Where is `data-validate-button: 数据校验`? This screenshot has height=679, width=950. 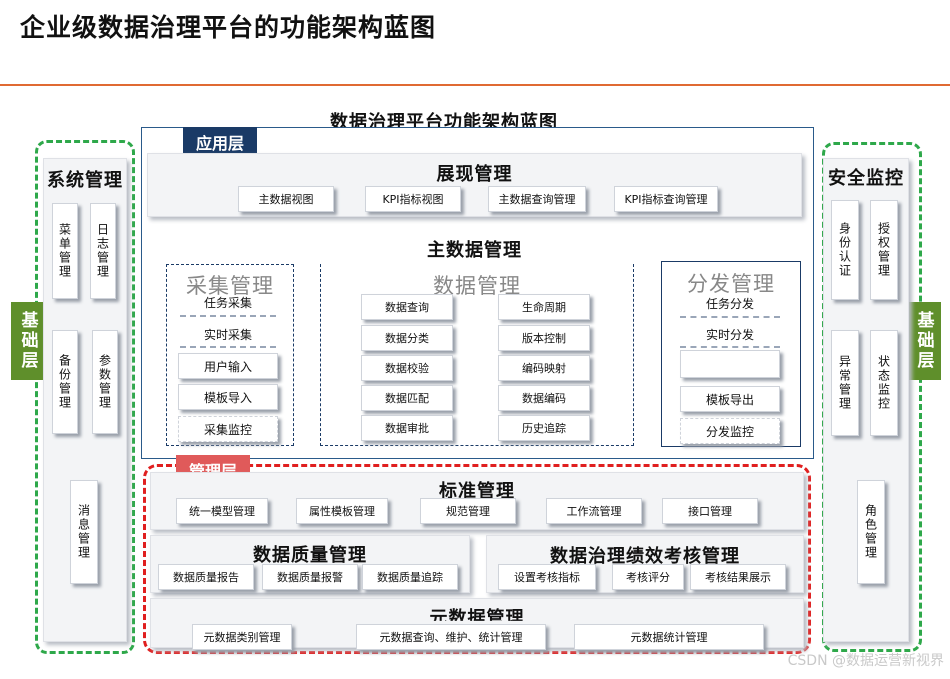 data-validate-button: 数据校验 is located at coordinates (407, 368).